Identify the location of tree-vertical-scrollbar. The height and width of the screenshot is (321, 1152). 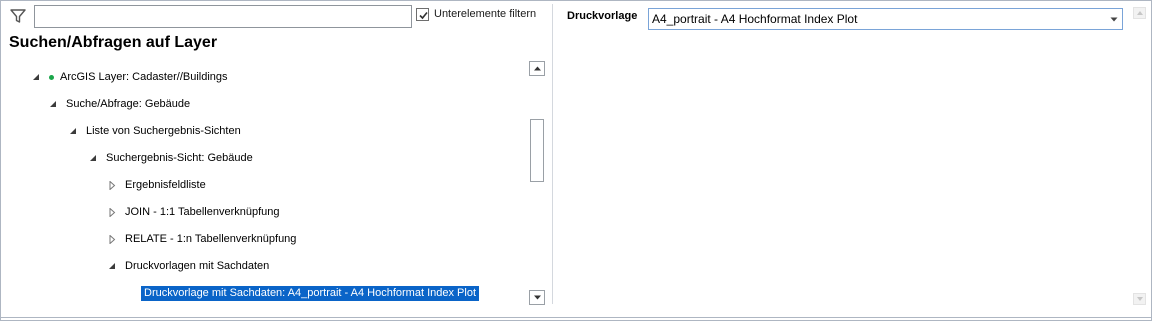
(537, 183).